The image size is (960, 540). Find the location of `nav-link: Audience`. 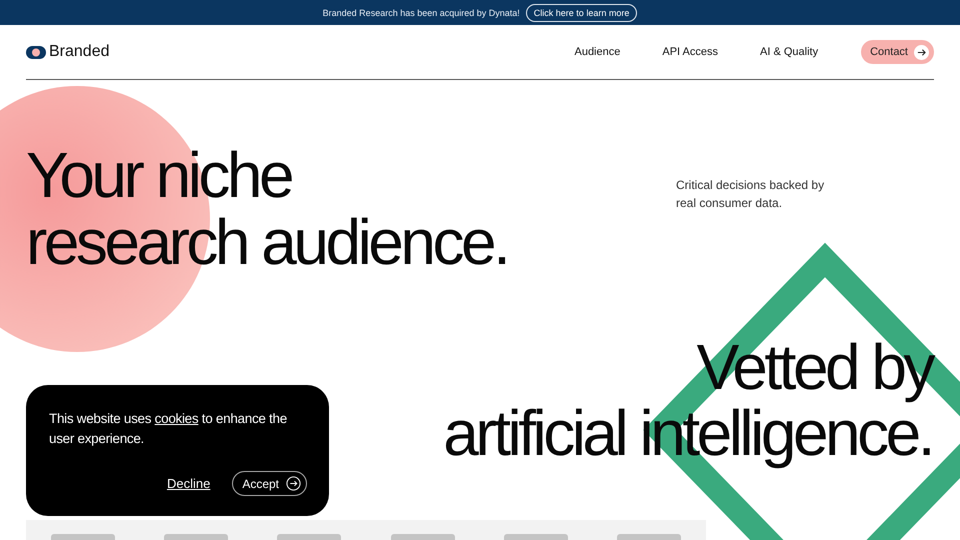

nav-link: Audience is located at coordinates (597, 52).